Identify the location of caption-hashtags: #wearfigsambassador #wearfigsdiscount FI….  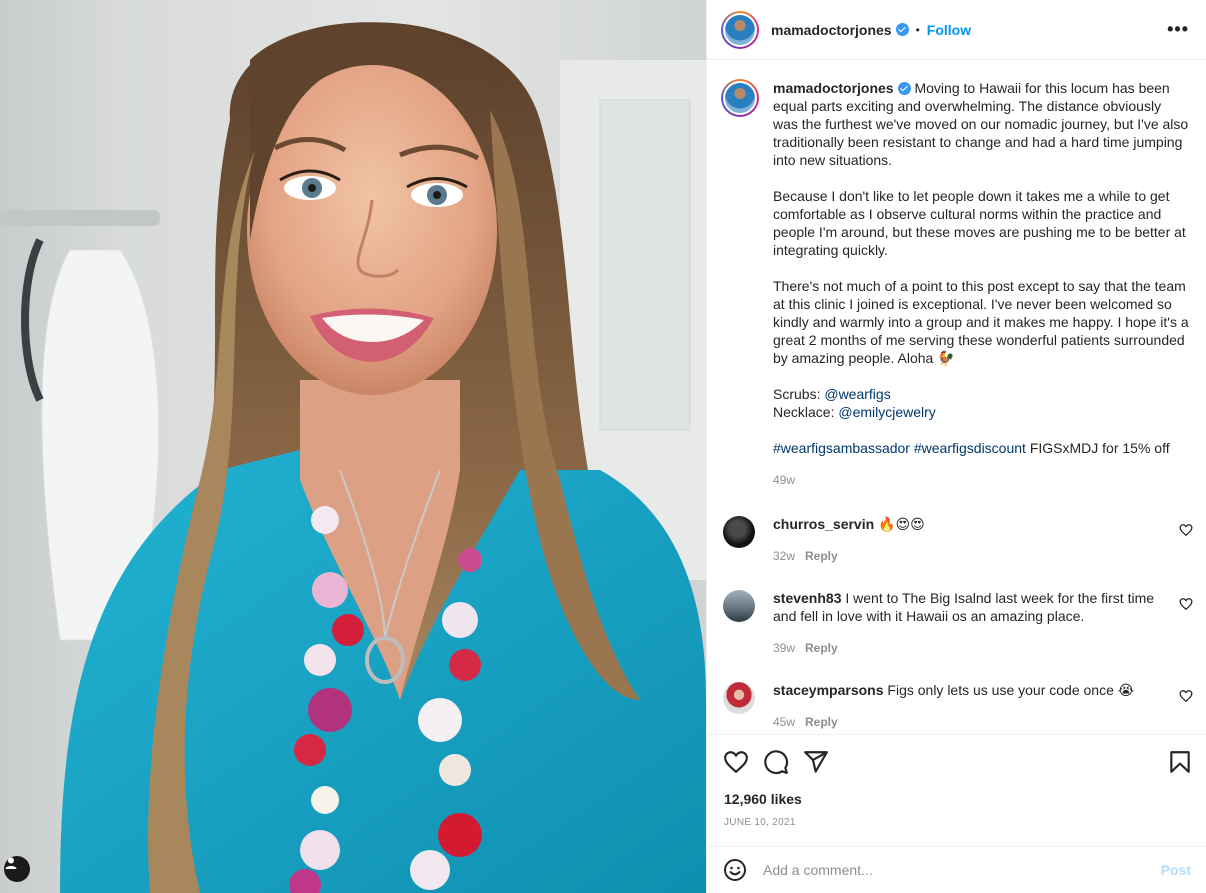
(981, 448).